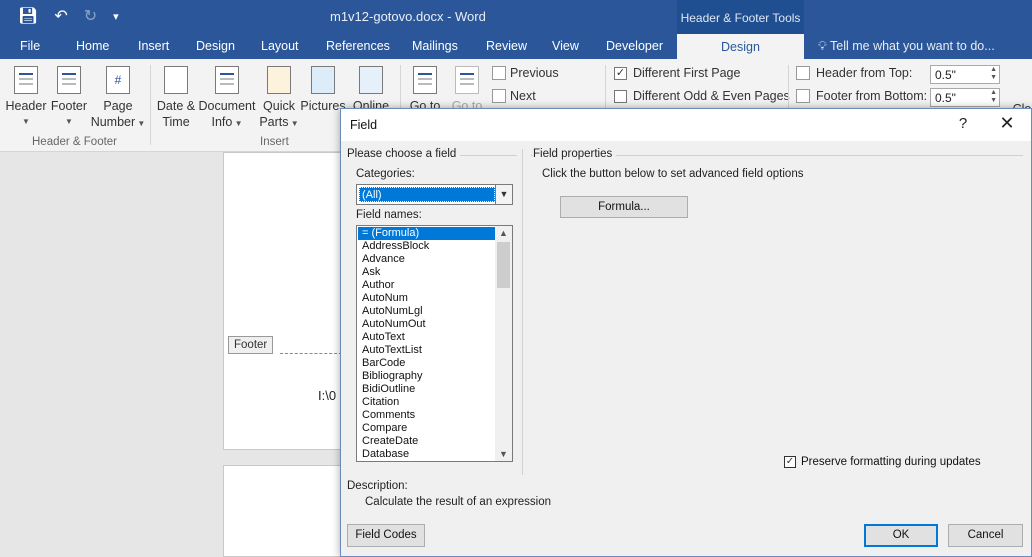 Image resolution: width=1032 pixels, height=557 pixels. I want to click on list-item: Advance, so click(426, 259).